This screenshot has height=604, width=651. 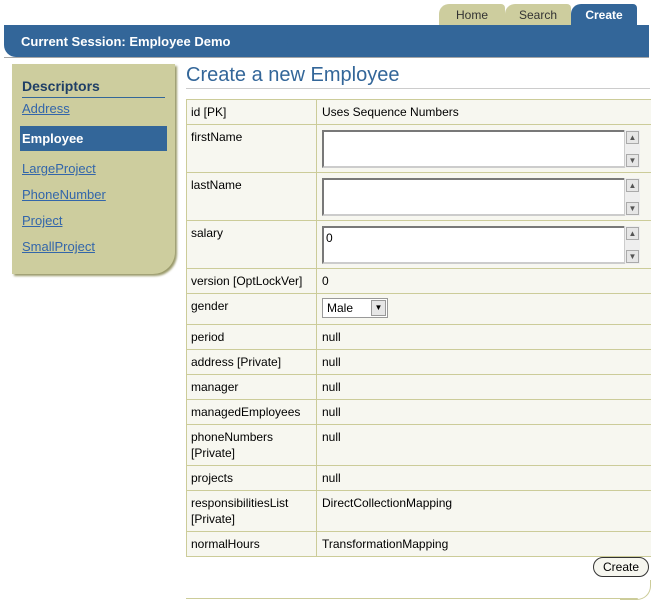 I want to click on page-title-divider, so click(x=418, y=88).